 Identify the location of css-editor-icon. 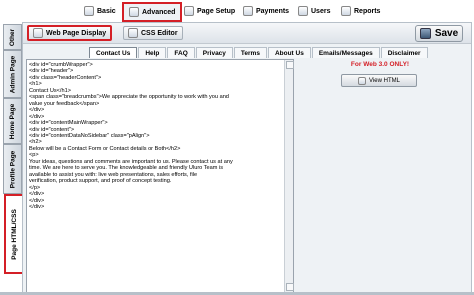
(133, 33).